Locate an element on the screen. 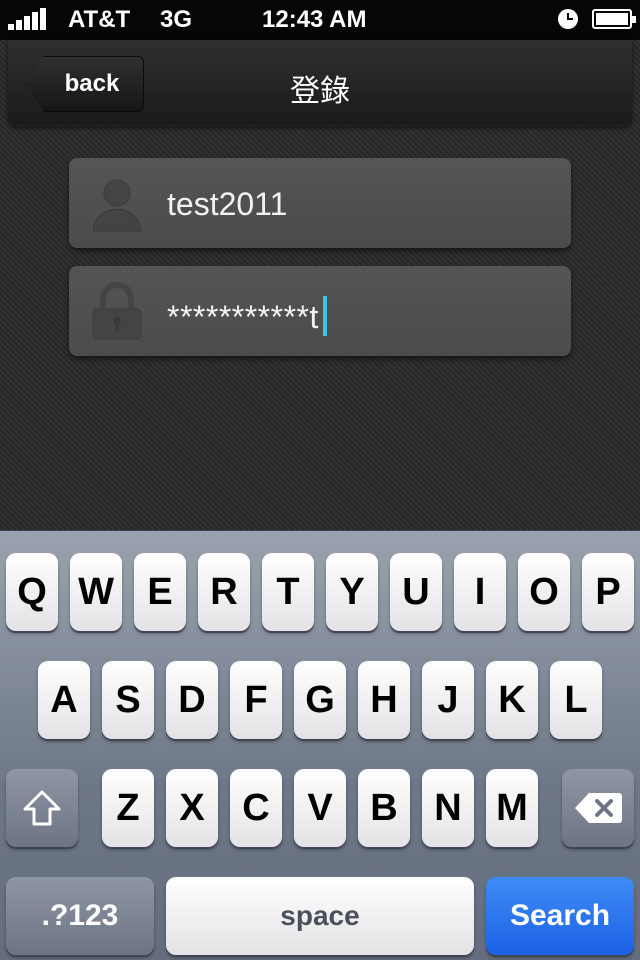  text-cursor is located at coordinates (324, 316).